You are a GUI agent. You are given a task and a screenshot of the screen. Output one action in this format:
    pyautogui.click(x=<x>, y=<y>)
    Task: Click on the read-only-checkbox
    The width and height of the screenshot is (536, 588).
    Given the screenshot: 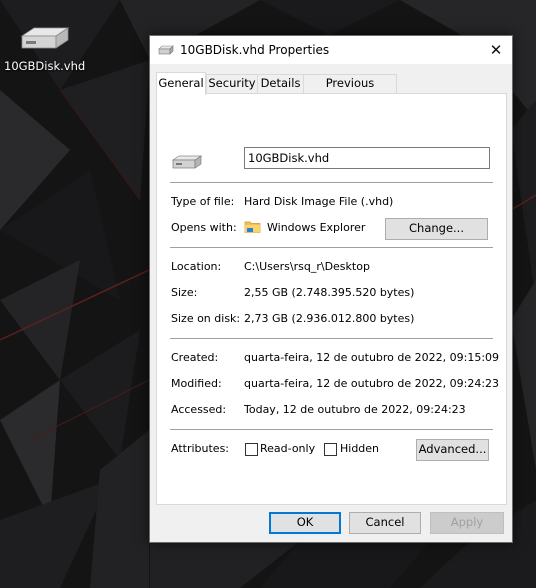 What is the action you would take?
    pyautogui.click(x=251, y=449)
    